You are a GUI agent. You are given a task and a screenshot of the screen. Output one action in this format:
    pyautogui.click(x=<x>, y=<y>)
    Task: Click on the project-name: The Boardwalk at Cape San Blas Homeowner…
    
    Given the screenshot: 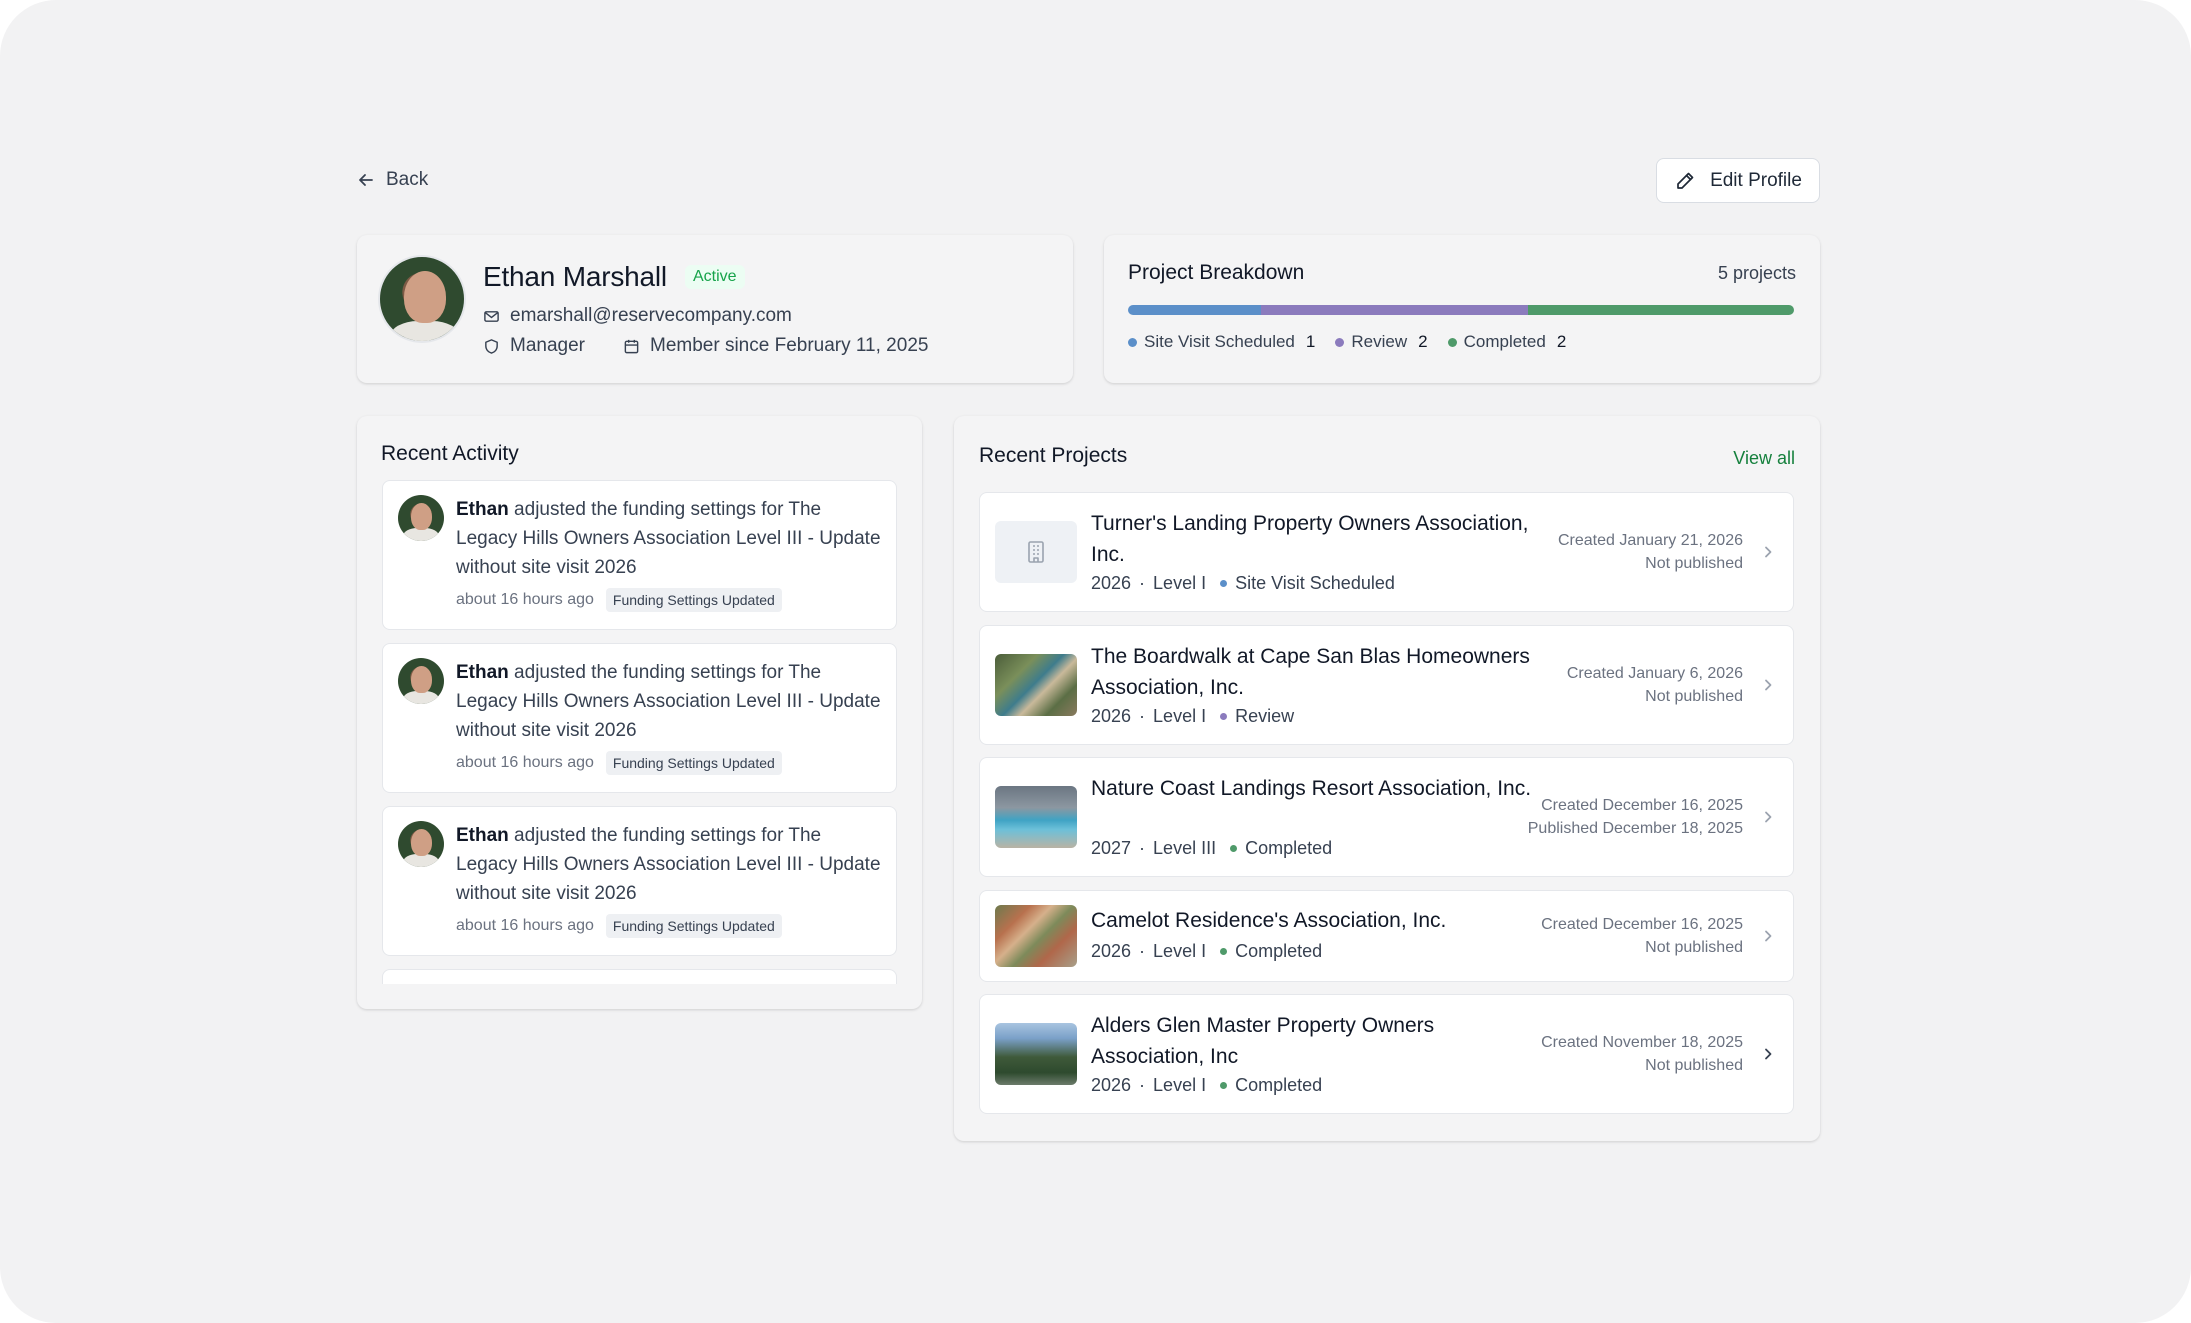 What is the action you would take?
    pyautogui.click(x=1310, y=672)
    